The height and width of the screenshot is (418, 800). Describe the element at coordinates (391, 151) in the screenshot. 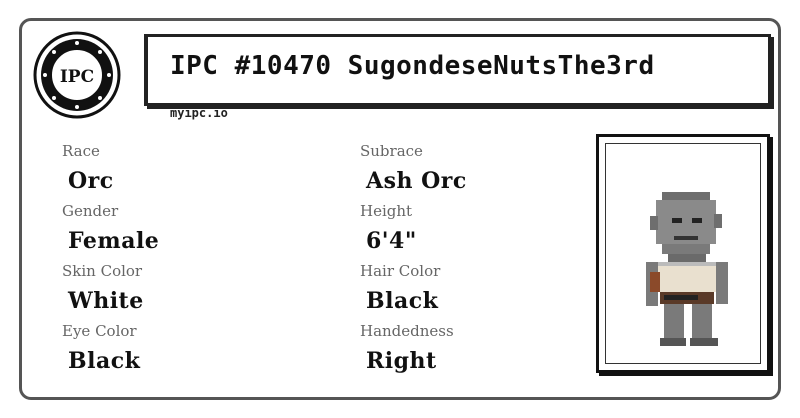

I see `subrace-label: Subrace` at that location.